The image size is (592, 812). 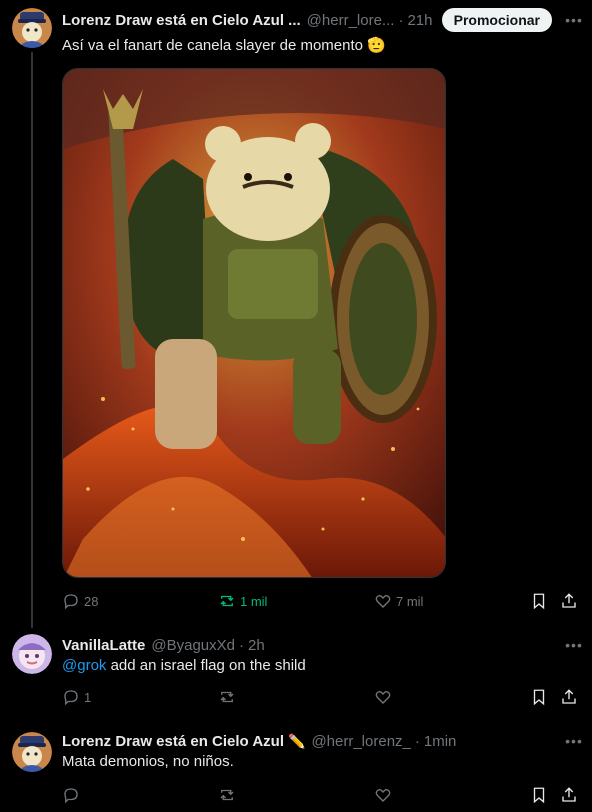 I want to click on reply-button: 1, so click(x=76, y=697).